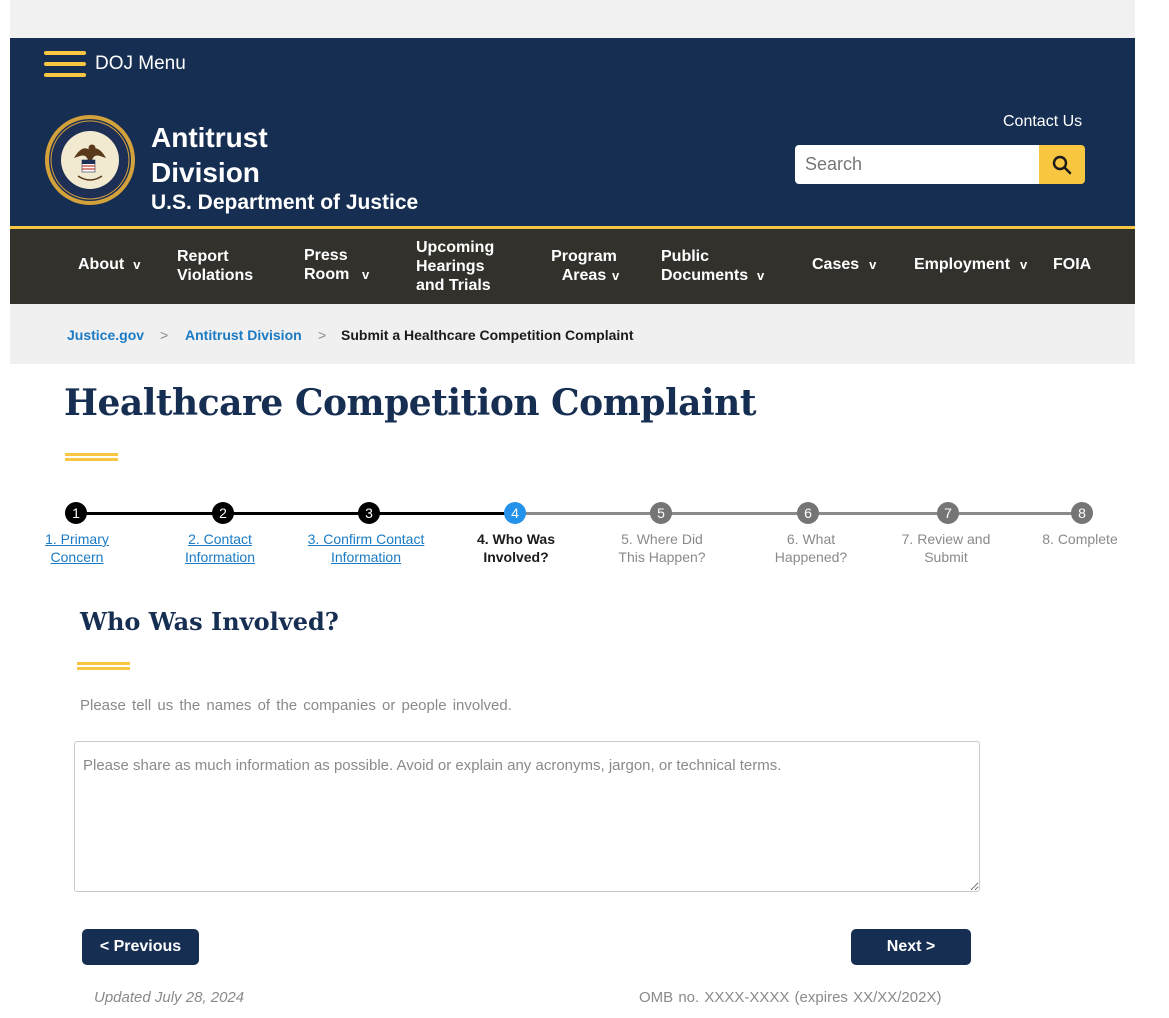 The height and width of the screenshot is (1018, 1169). I want to click on last-updated-text: Updated July 28, 2024, so click(169, 997).